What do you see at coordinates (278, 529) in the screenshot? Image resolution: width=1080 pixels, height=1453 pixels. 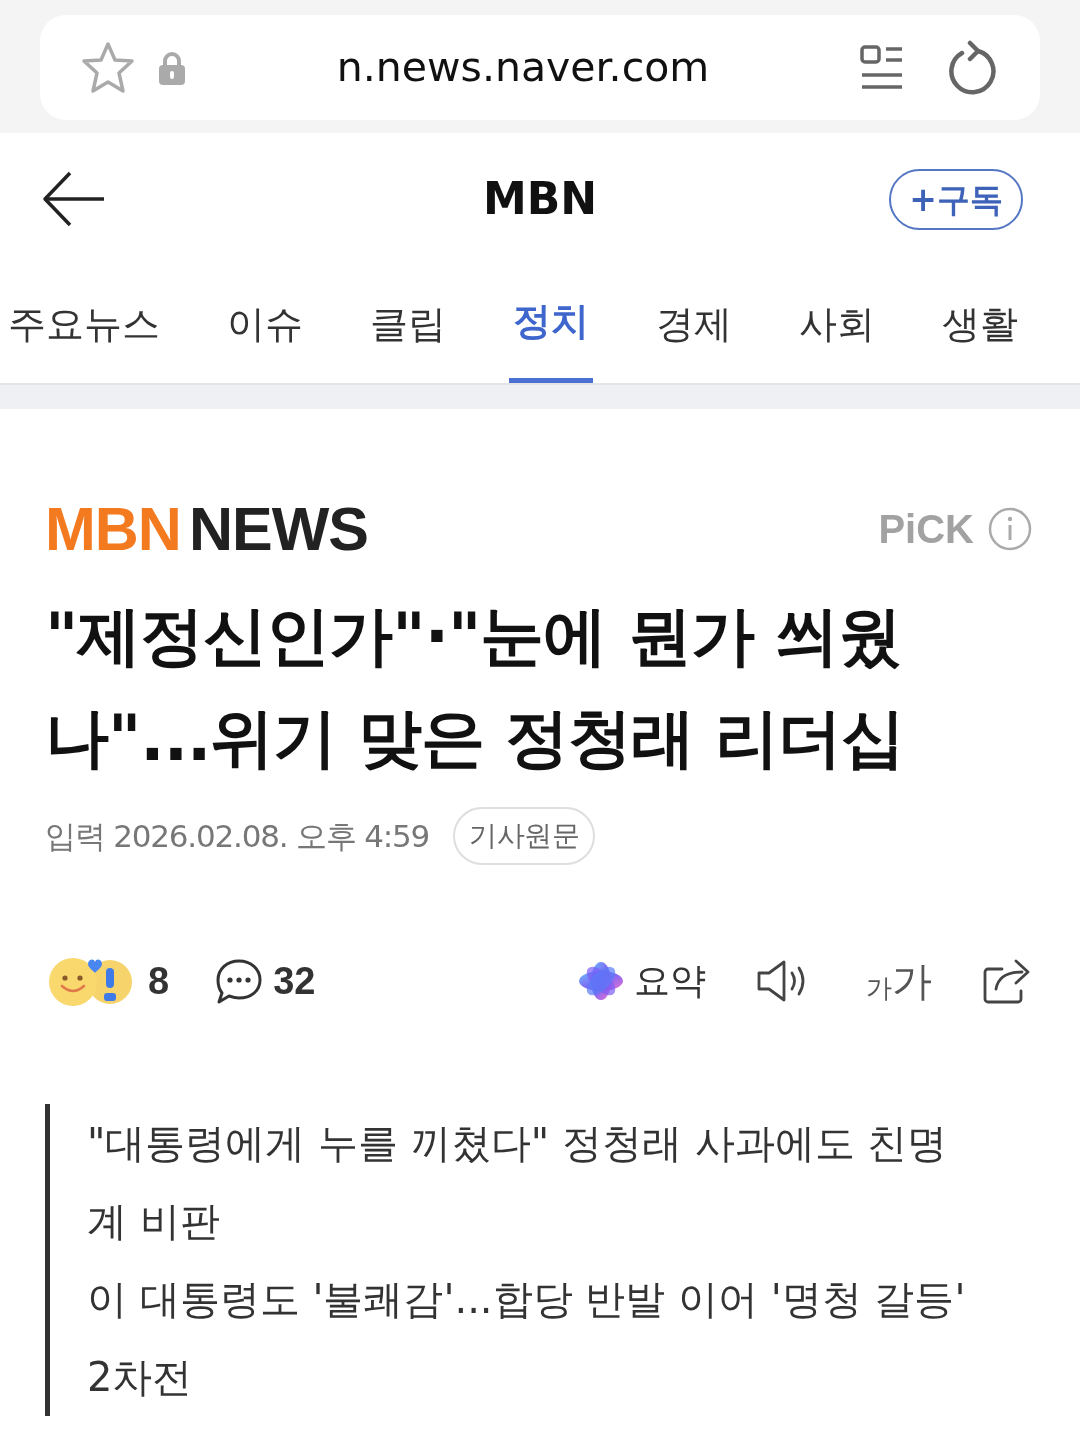 I see `press-logo-text: NEWS` at bounding box center [278, 529].